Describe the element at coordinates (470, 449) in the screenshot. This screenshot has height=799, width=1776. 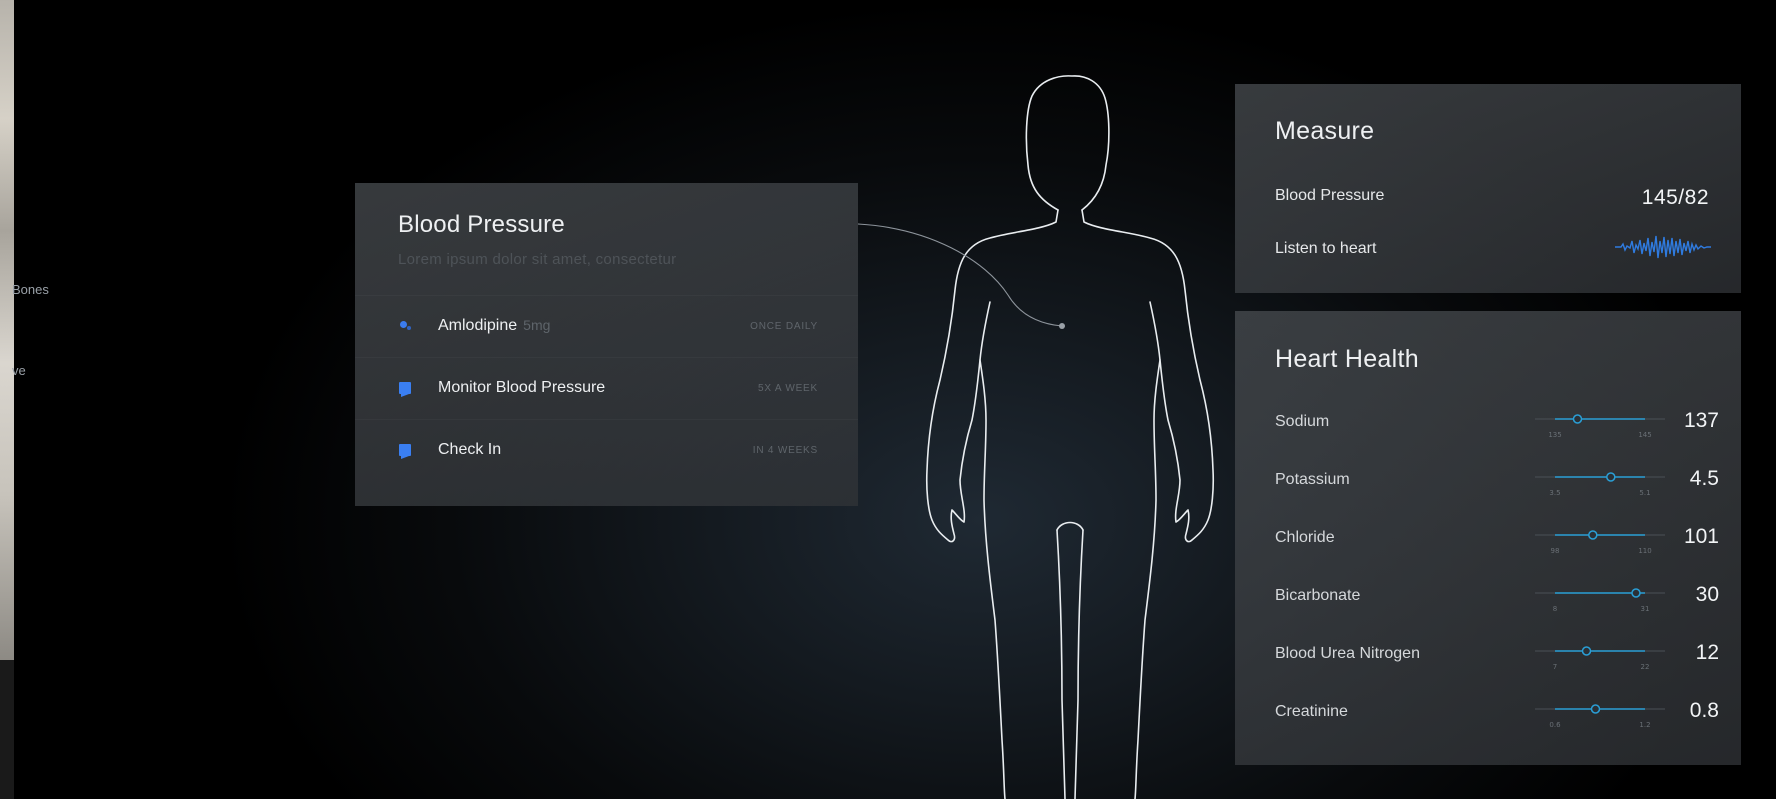
I see `item-label: Check In` at that location.